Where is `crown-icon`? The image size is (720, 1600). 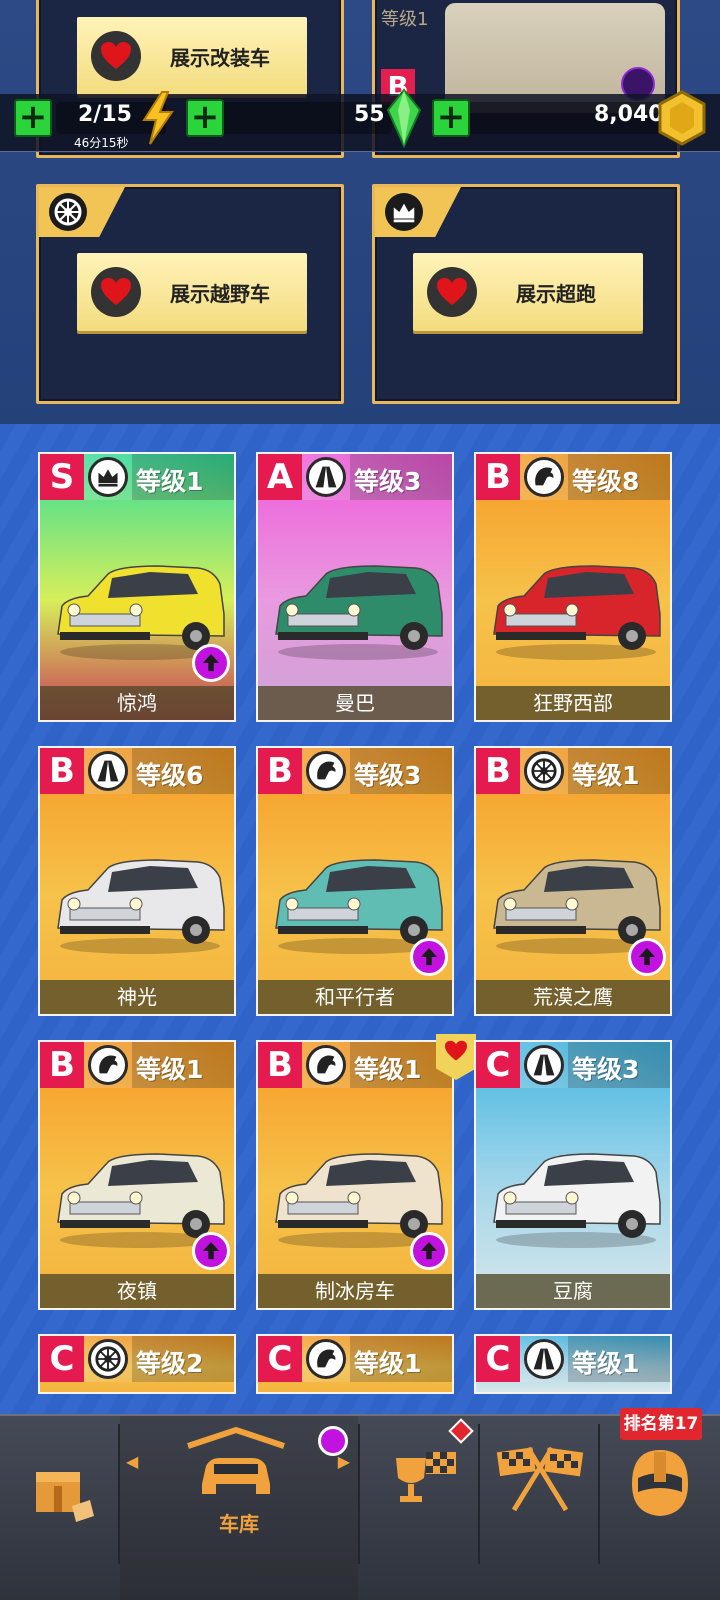 crown-icon is located at coordinates (404, 212).